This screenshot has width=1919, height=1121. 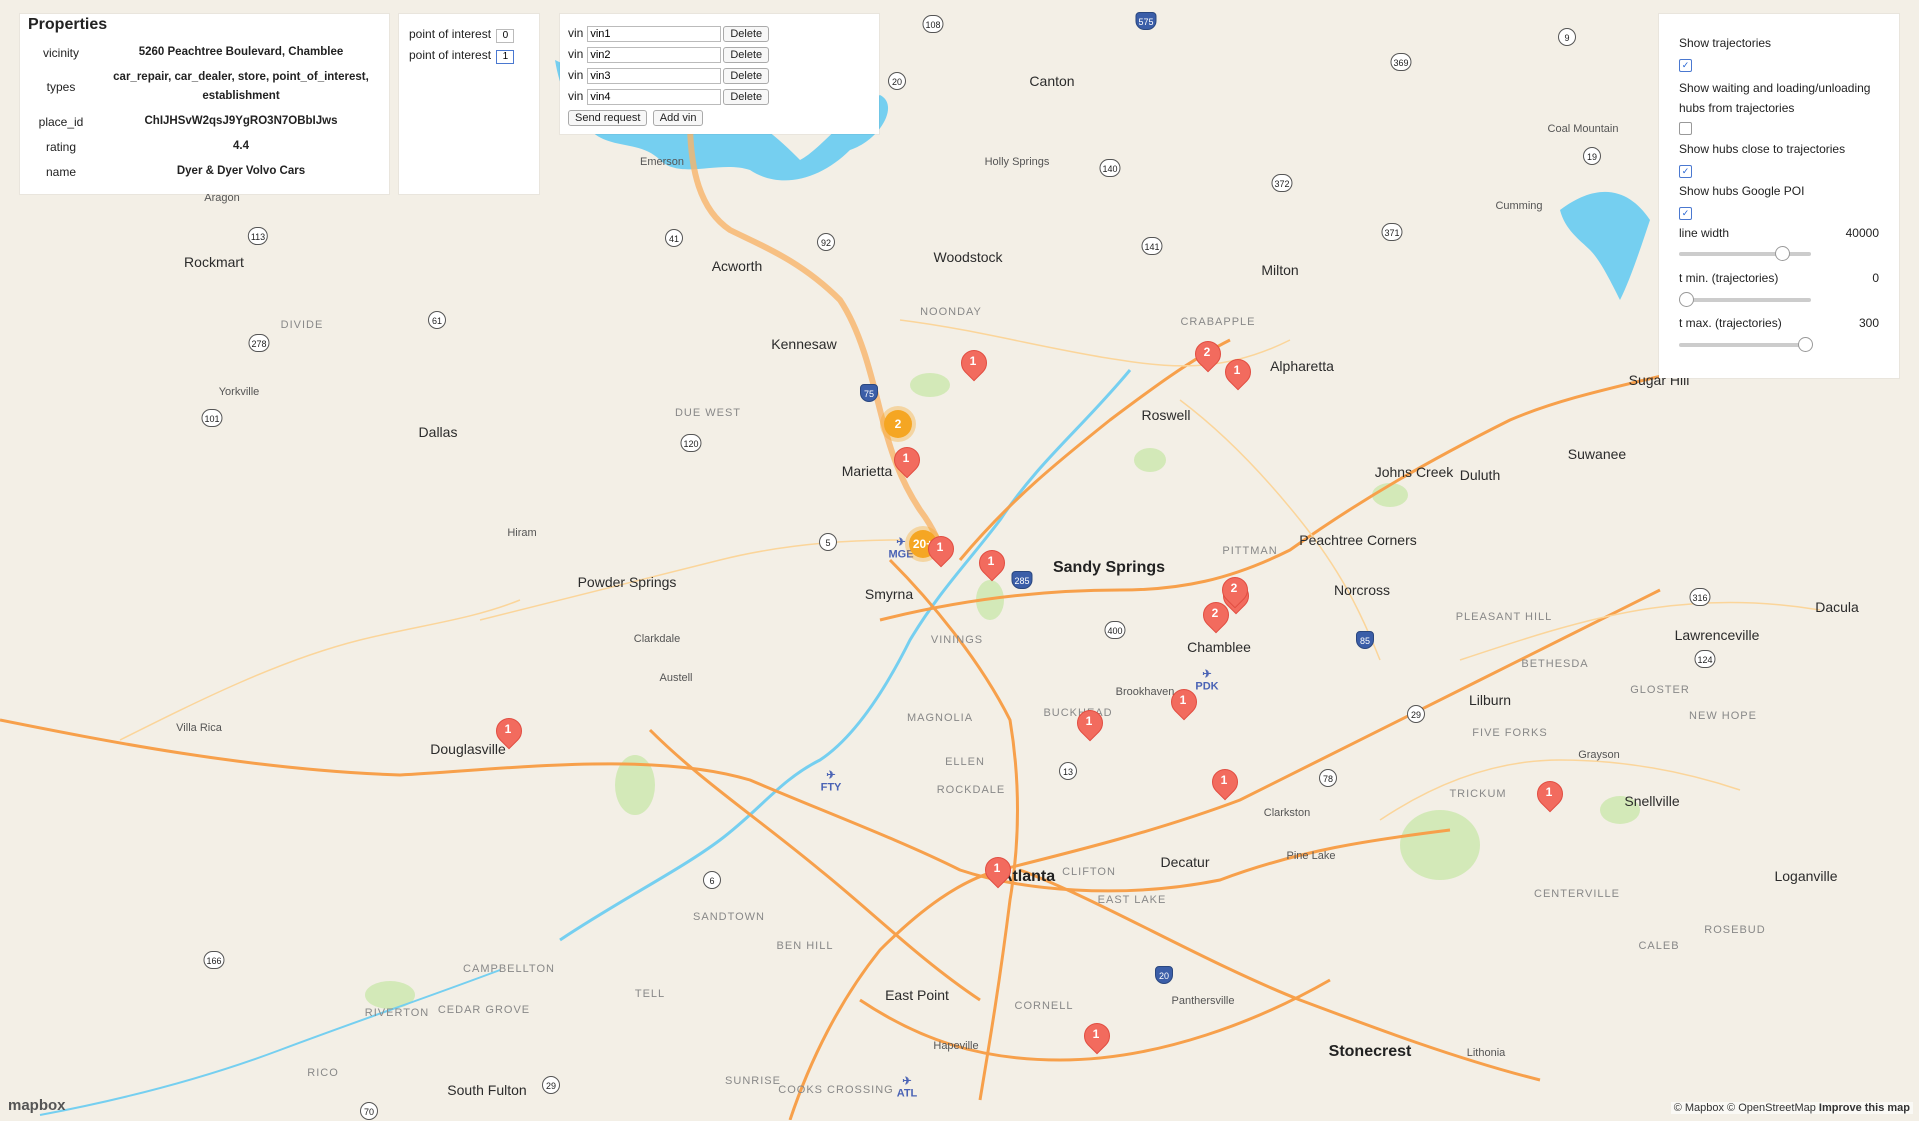 I want to click on route-shield: 5, so click(x=828, y=542).